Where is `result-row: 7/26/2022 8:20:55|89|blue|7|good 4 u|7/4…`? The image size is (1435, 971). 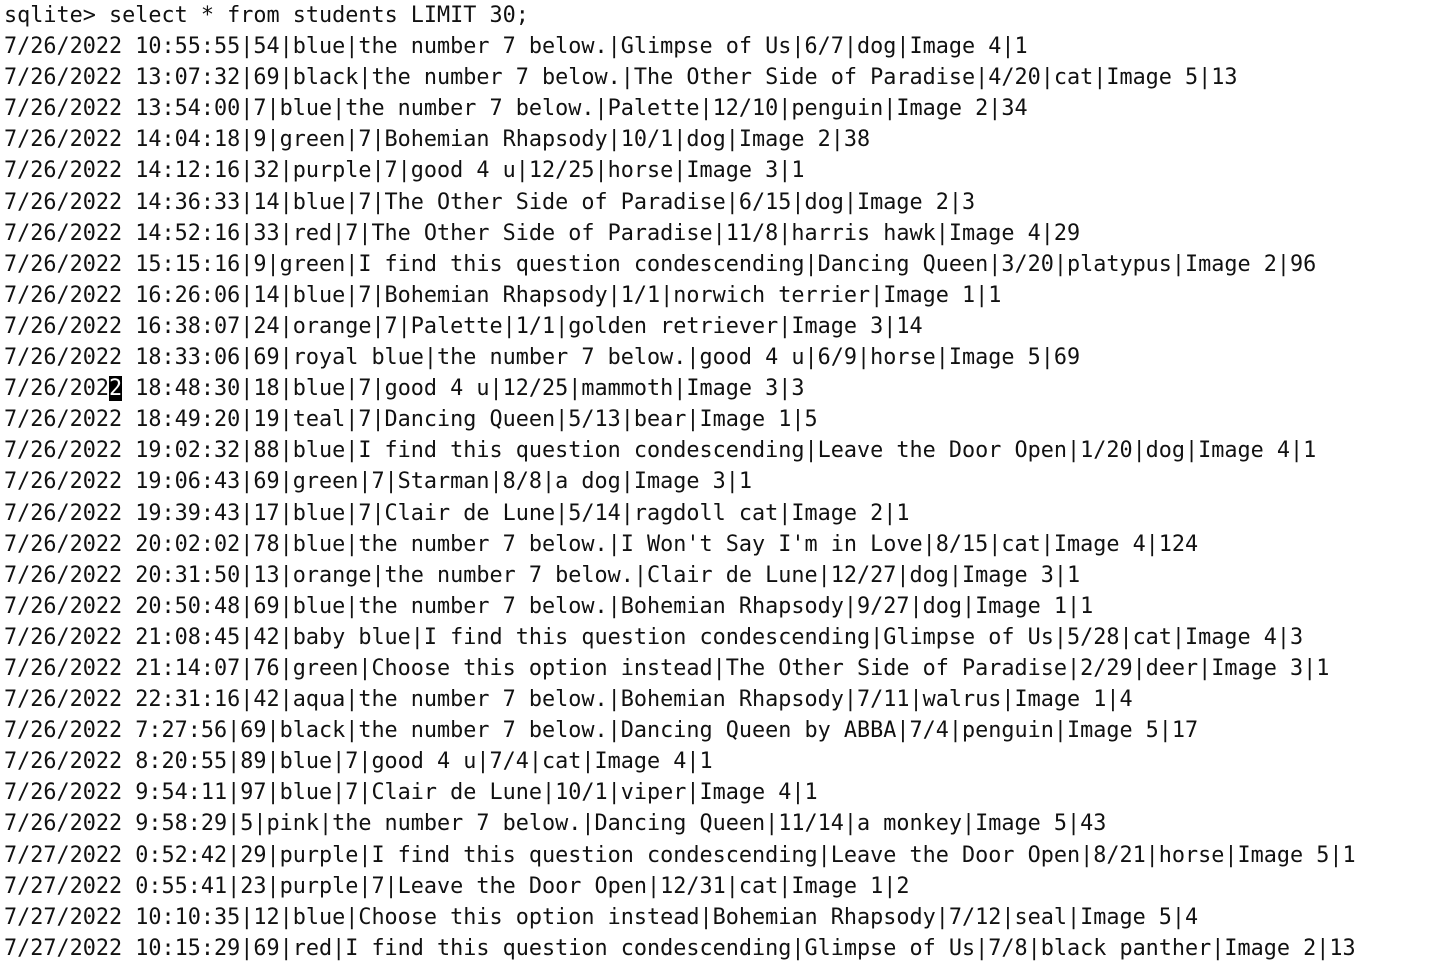
result-row: 7/26/2022 8:20:55|89|blue|7|good 4 u|7/4… is located at coordinates (358, 762).